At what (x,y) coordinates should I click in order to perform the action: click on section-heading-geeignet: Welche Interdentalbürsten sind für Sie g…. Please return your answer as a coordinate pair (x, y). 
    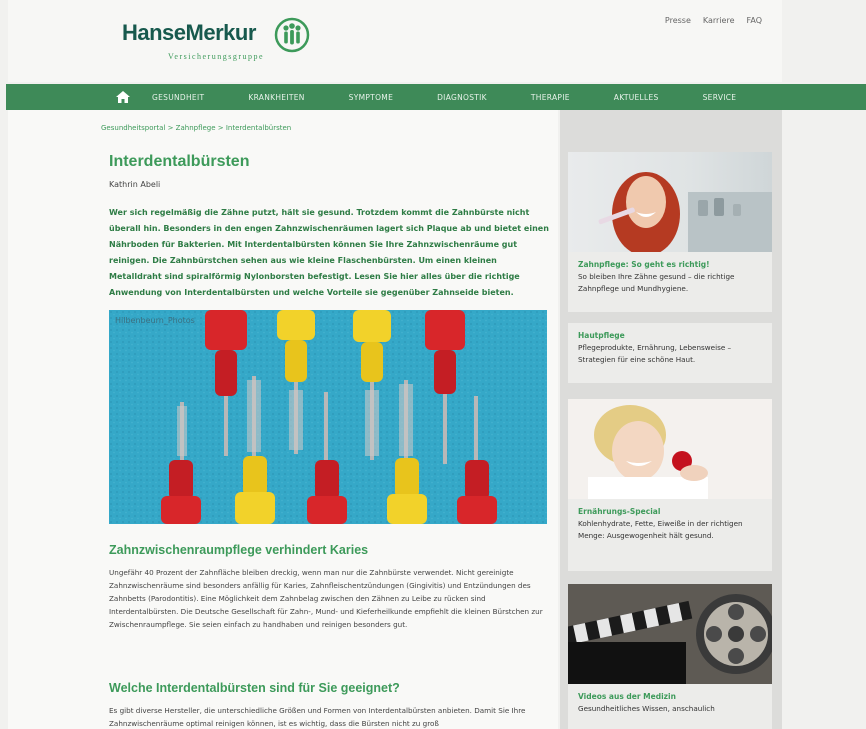
    Looking at the image, I should click on (254, 688).